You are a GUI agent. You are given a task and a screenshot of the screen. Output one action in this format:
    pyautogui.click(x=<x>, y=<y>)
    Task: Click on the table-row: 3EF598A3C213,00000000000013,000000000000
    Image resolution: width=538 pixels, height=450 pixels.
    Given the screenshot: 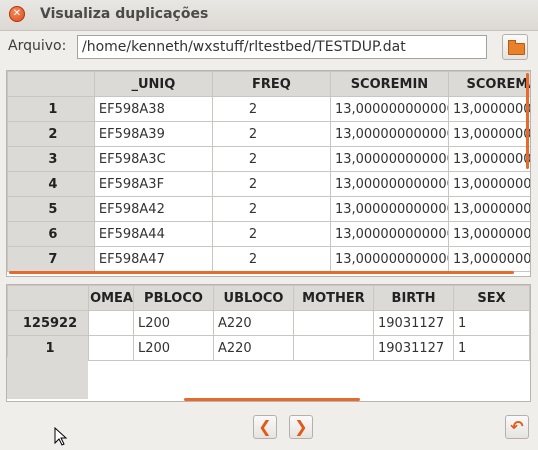 What is the action you would take?
    pyautogui.click(x=268, y=159)
    